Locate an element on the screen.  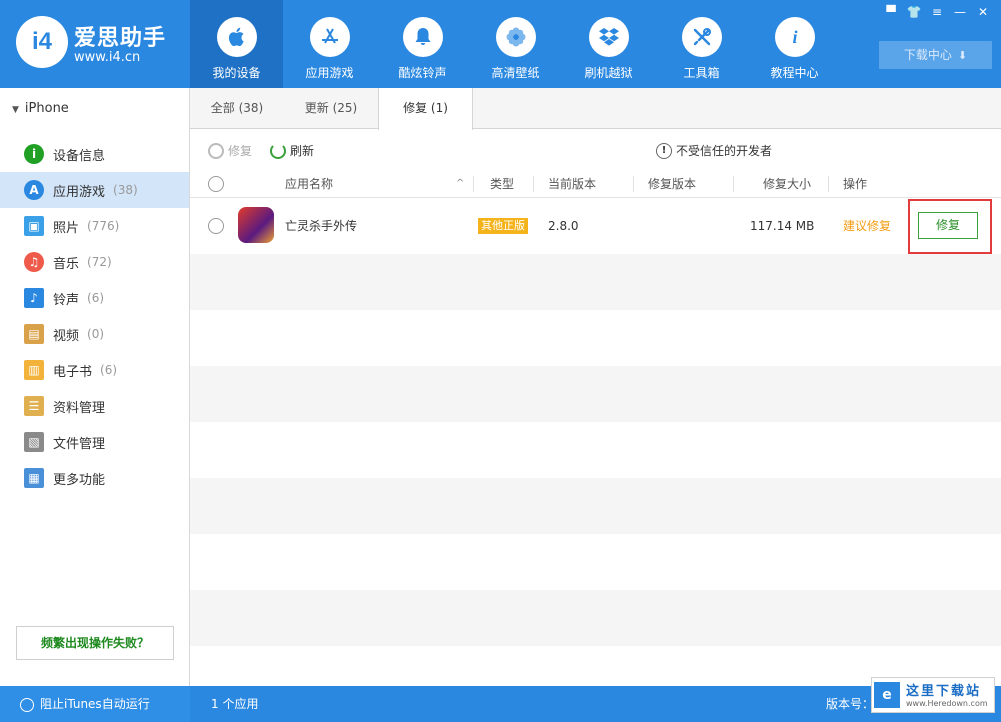
apple-icon is located at coordinates (236, 37).